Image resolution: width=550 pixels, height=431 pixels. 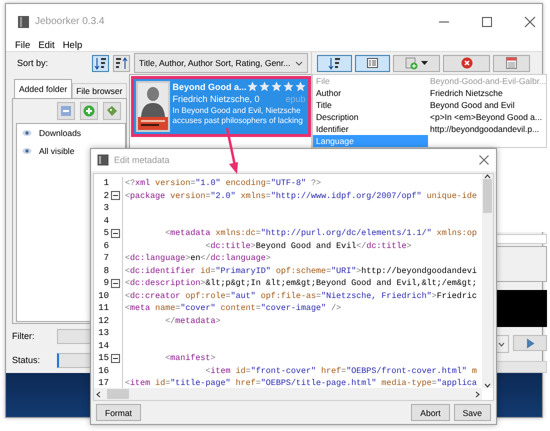 What do you see at coordinates (103, 295) in the screenshot?
I see `line-number: 10` at bounding box center [103, 295].